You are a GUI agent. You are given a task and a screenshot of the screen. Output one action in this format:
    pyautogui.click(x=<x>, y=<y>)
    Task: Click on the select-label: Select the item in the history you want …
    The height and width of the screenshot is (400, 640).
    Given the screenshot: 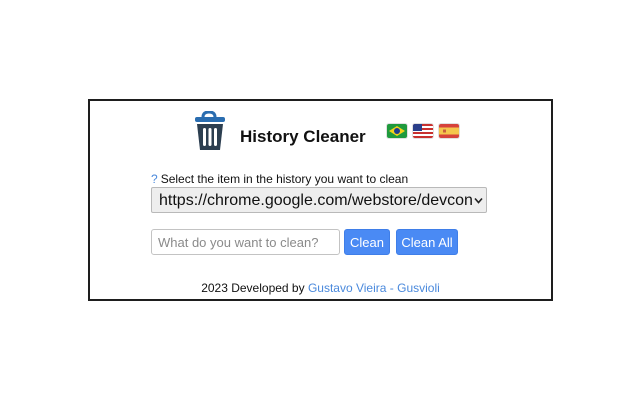 What is the action you would take?
    pyautogui.click(x=284, y=179)
    